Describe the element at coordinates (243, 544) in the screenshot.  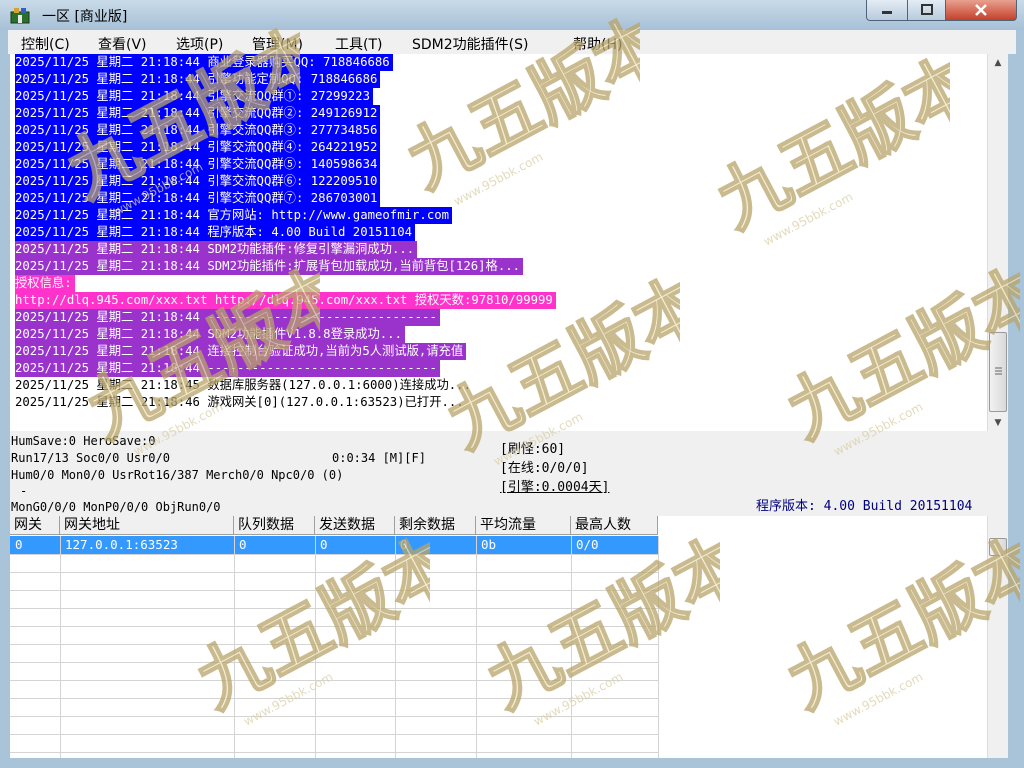
I see `cell-queue-data: 0` at that location.